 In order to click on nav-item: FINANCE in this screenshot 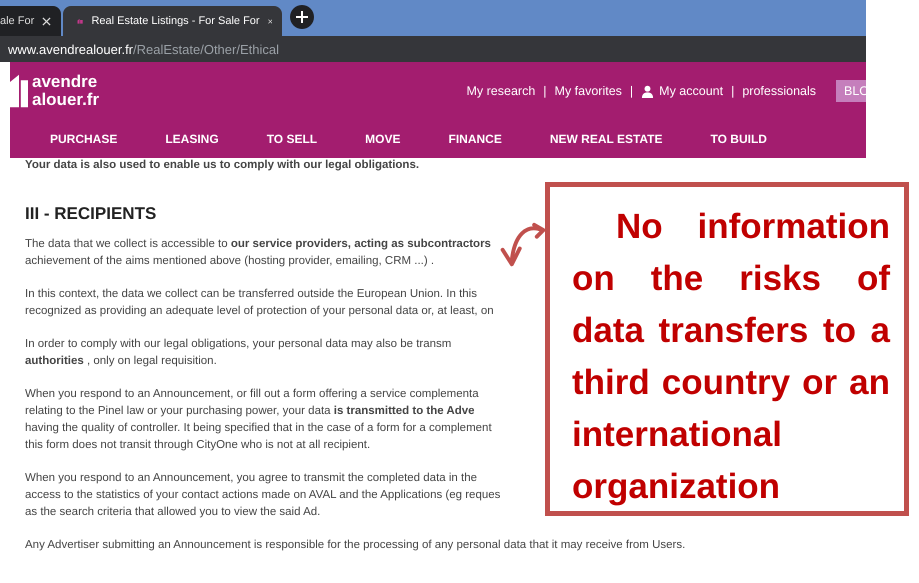, I will do `click(475, 139)`.